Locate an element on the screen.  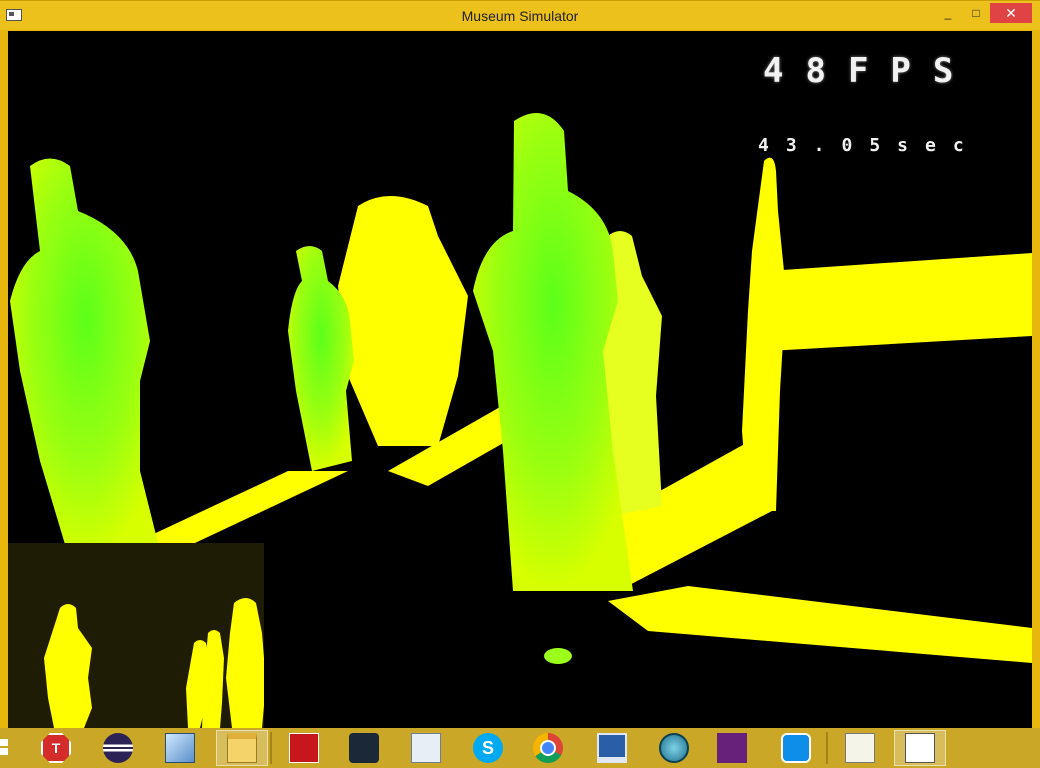
performance-monitor-icon is located at coordinates (426, 748).